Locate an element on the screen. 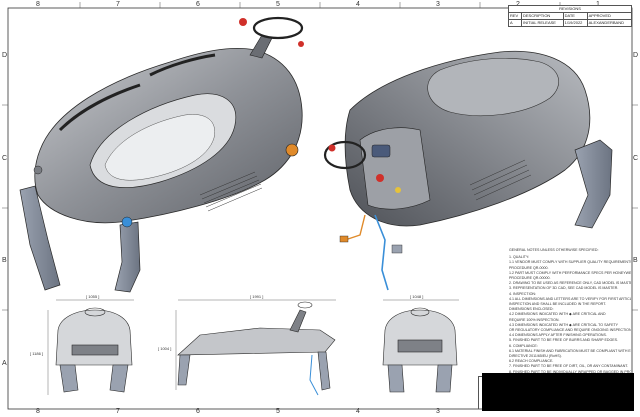 Image resolution: width=640 pixels, height=417 pixels. side-column is located at coordinates (298, 321).